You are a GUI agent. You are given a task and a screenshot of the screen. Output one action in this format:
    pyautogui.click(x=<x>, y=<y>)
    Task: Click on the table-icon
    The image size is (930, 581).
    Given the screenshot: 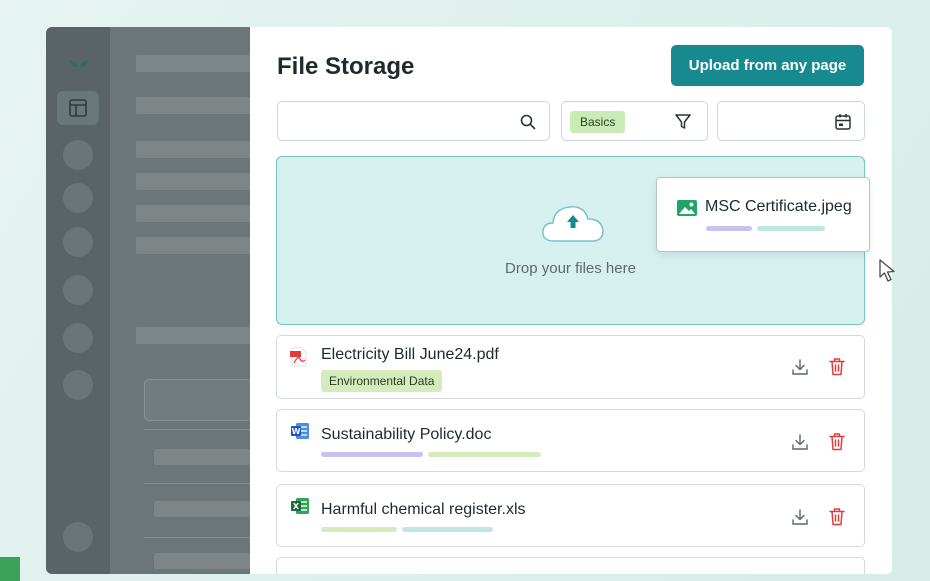 What is the action you would take?
    pyautogui.click(x=78, y=108)
    